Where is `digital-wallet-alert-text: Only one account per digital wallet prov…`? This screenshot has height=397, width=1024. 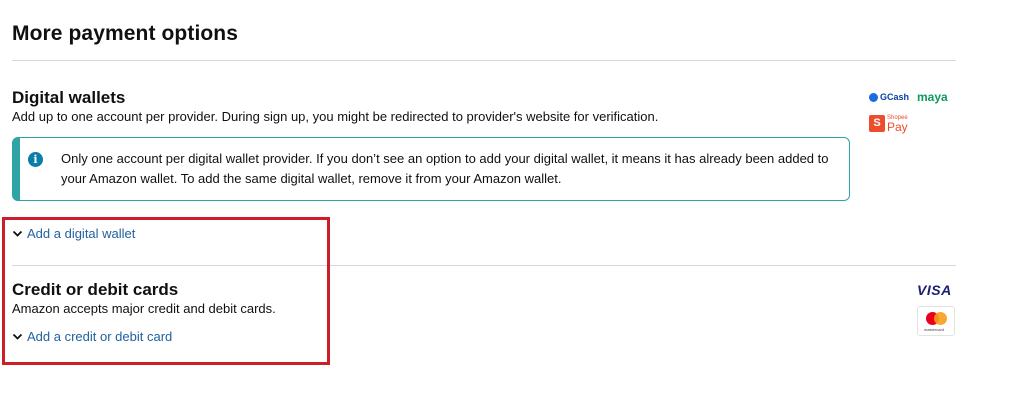
digital-wallet-alert-text: Only one account per digital wallet prov… is located at coordinates (445, 168).